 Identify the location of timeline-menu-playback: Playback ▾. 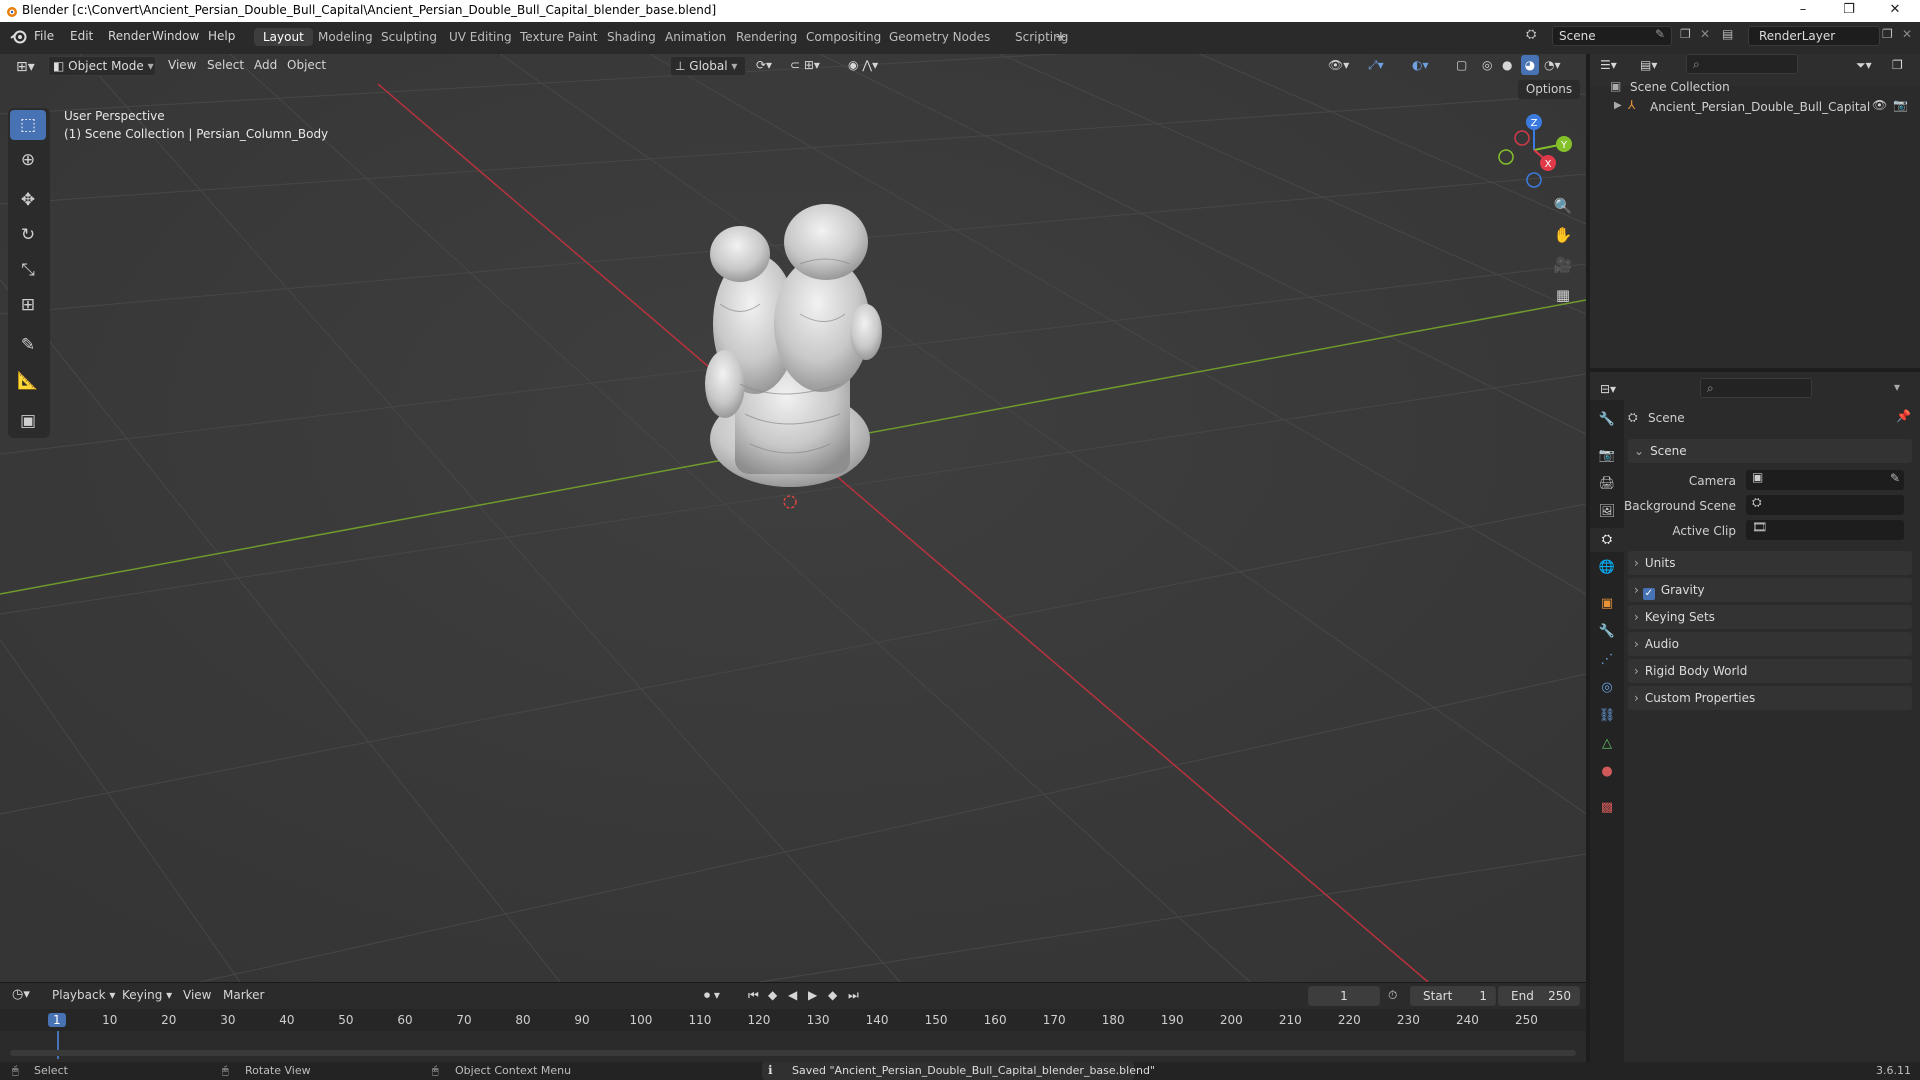
(83, 995).